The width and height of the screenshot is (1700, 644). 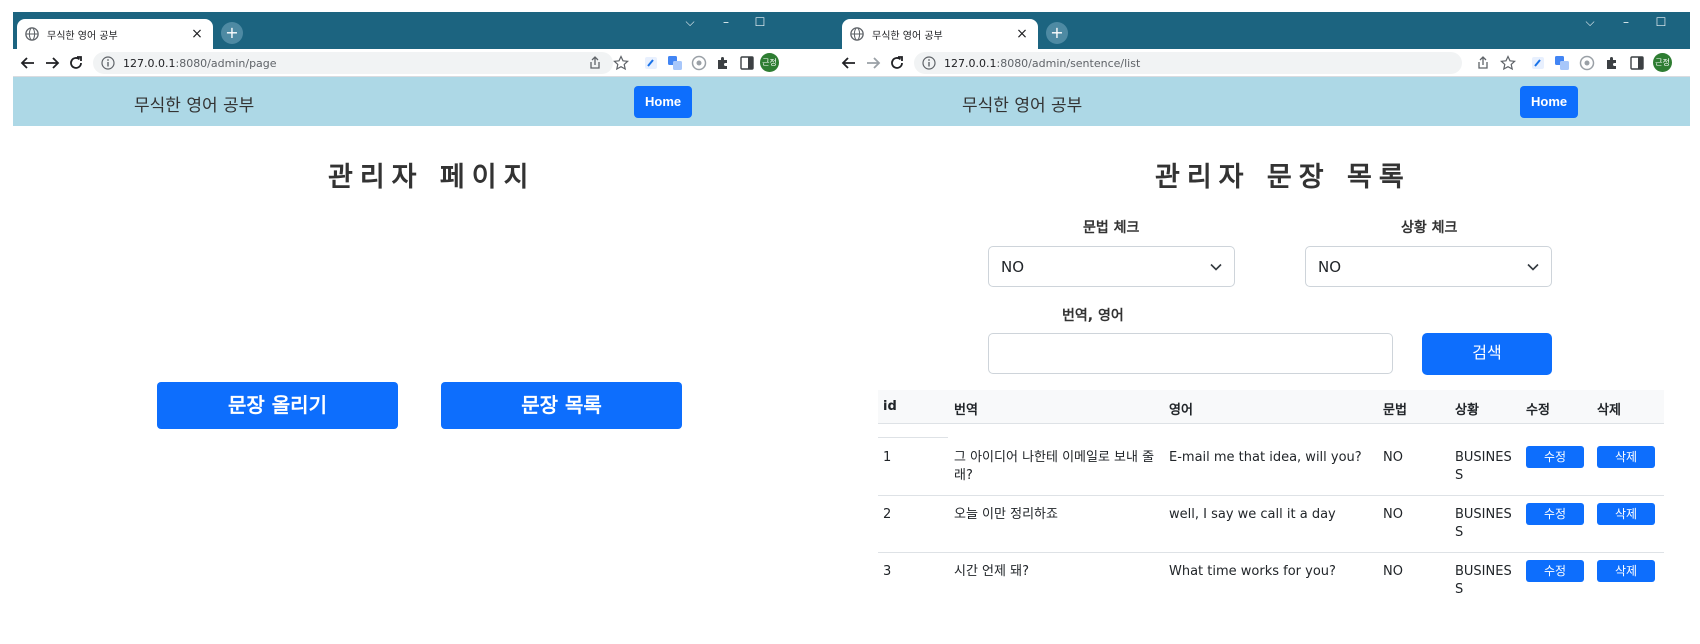 I want to click on cell-translation: 시간 언제 돼?, so click(x=991, y=571).